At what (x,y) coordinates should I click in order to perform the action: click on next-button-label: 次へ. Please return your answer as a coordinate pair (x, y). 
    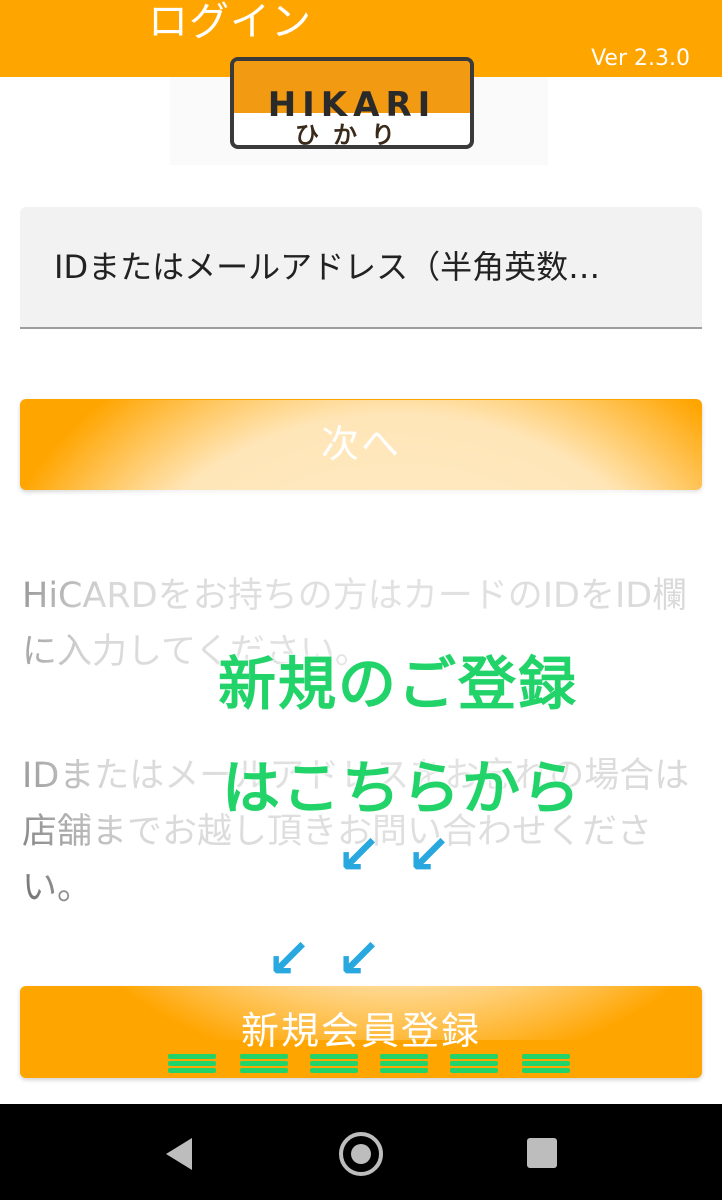
    Looking at the image, I should click on (360, 444).